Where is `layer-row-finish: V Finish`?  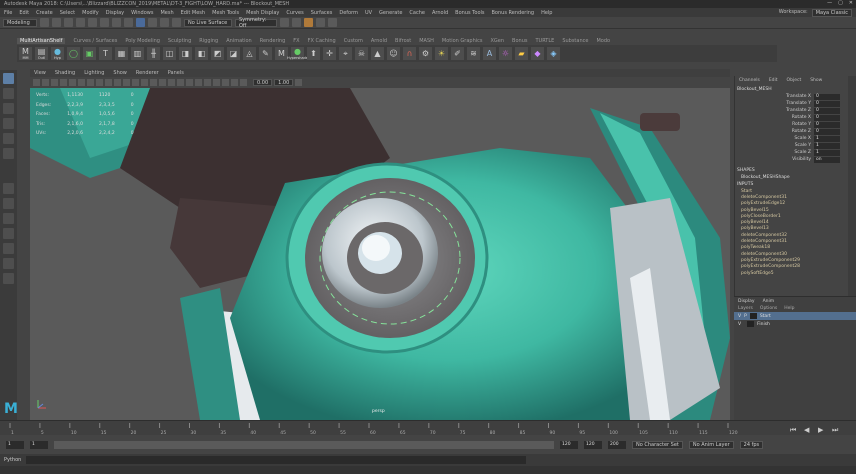
layer-row-finish: V Finish is located at coordinates (795, 324).